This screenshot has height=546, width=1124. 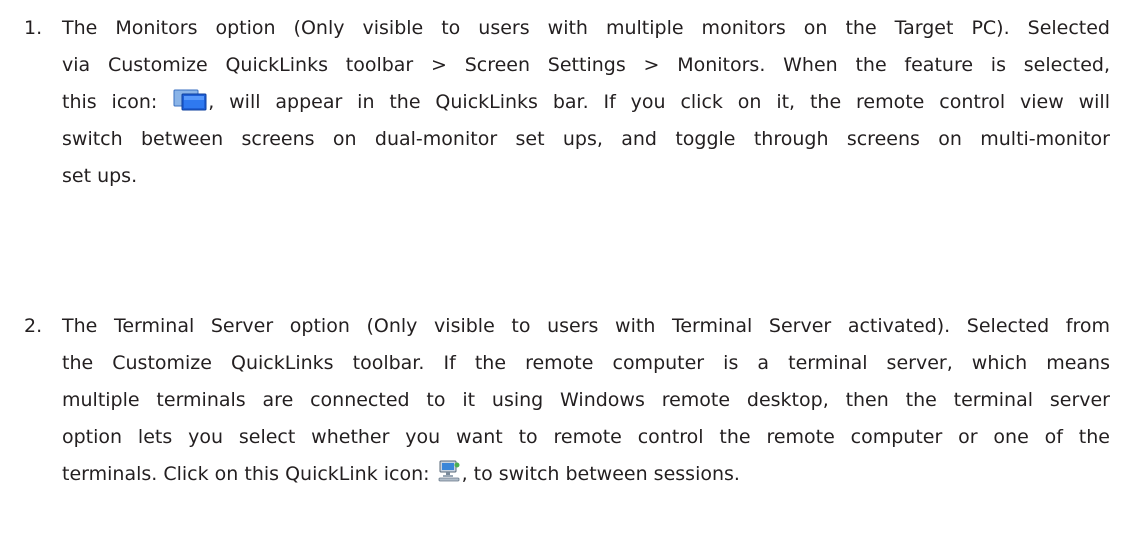 What do you see at coordinates (600, 474) in the screenshot?
I see `line-text-after-icon: , to switch between sessions.` at bounding box center [600, 474].